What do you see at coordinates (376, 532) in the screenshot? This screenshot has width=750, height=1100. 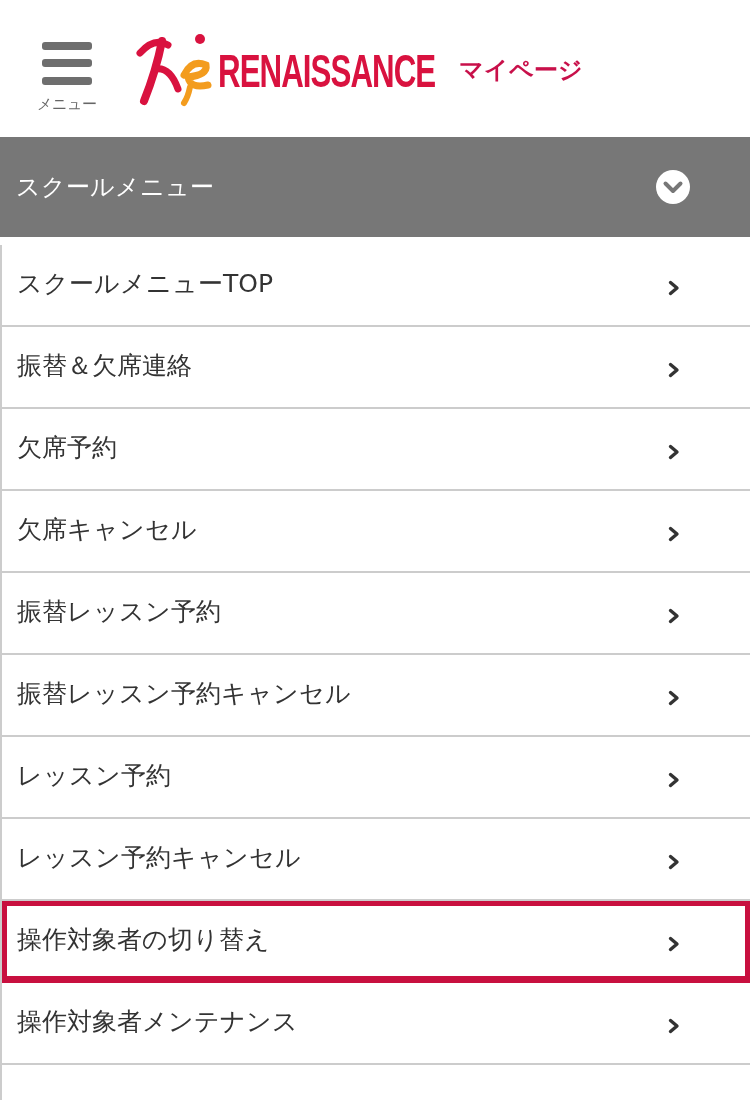 I see `menu-item: 欠席キャンセル` at bounding box center [376, 532].